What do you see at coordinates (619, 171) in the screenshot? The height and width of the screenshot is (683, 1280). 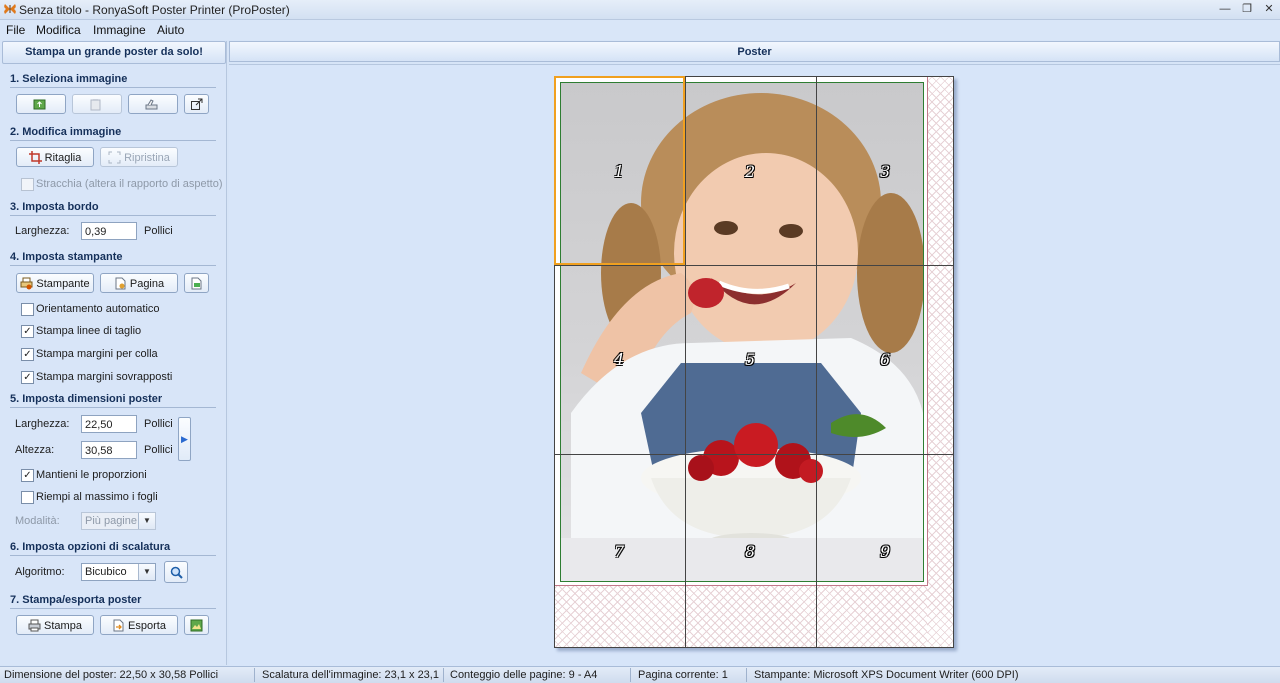 I see `page-number-1: 1` at bounding box center [619, 171].